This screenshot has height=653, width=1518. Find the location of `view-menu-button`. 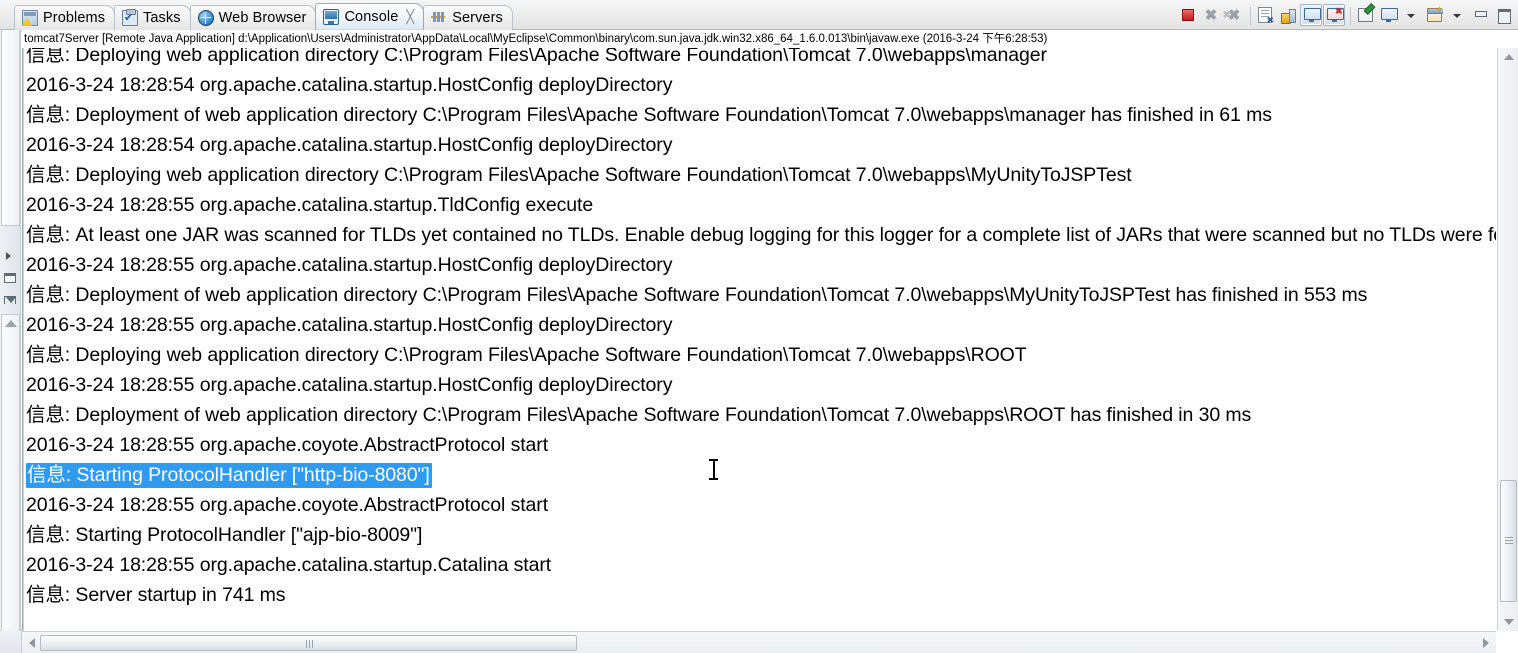

view-menu-button is located at coordinates (1457, 15).